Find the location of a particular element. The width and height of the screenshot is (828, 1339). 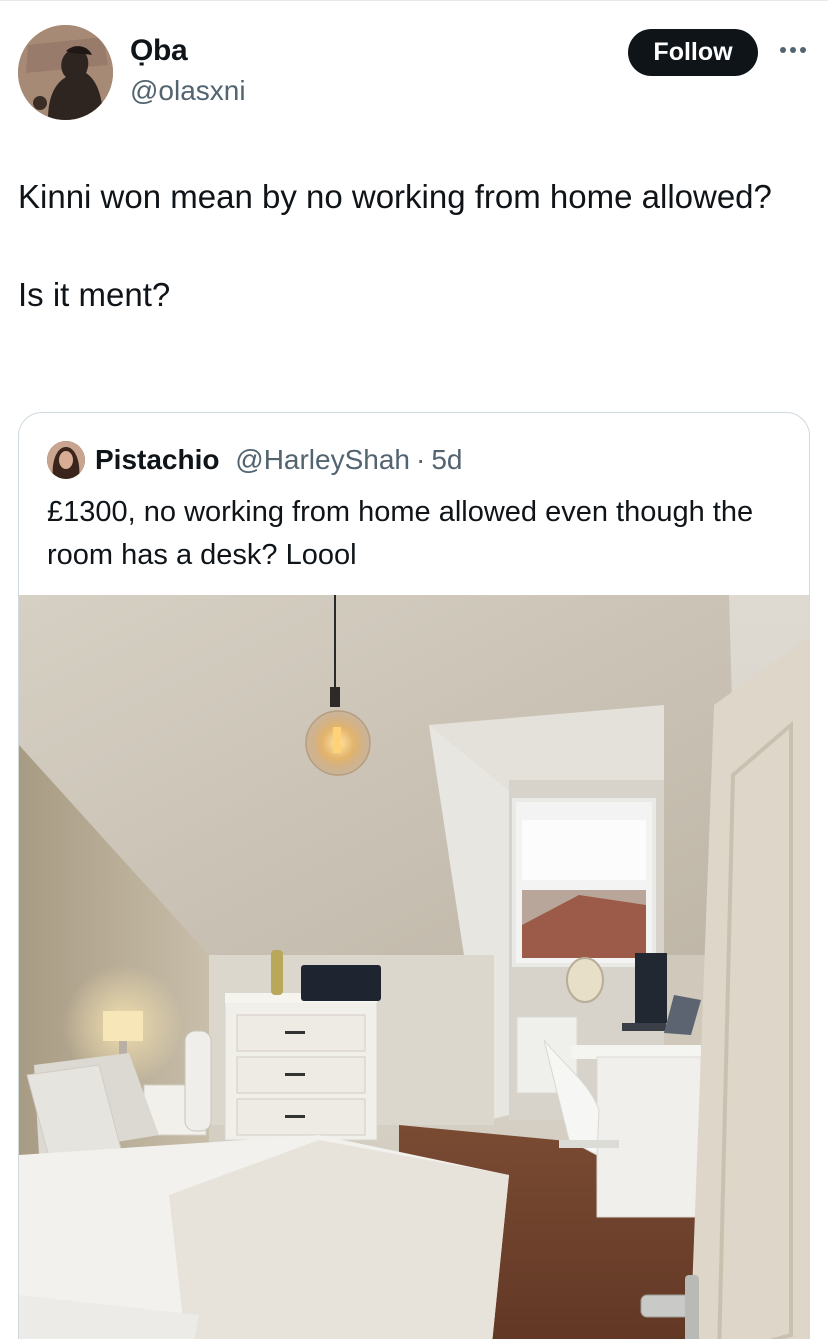

quoted-author-name: Pistachio is located at coordinates (157, 459).